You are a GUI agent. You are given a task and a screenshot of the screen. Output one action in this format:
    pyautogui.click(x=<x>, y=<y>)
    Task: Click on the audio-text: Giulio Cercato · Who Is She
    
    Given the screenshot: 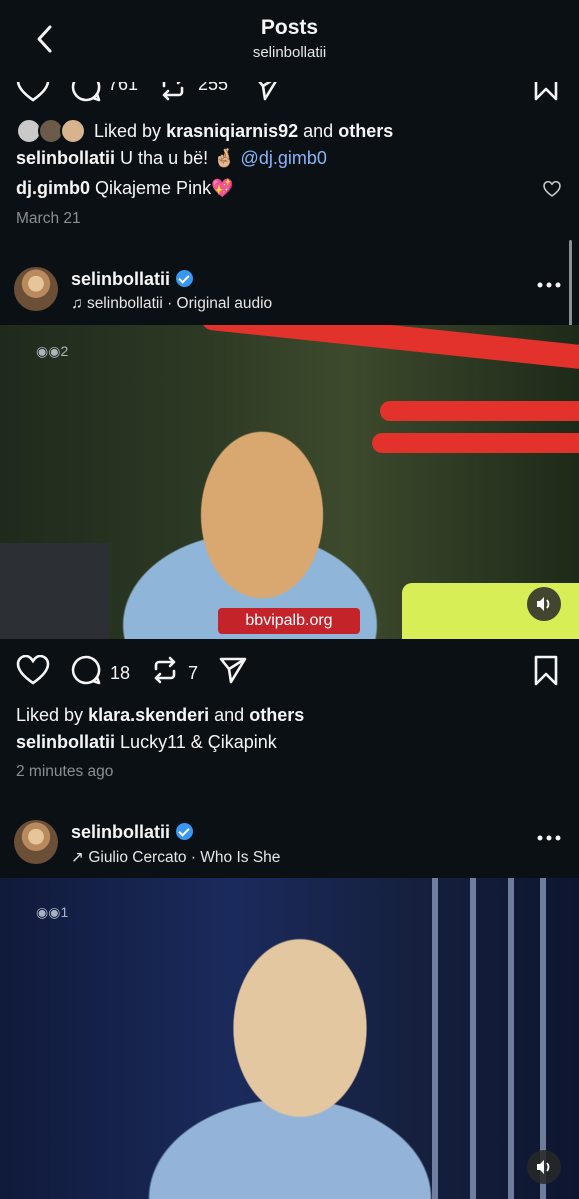 What is the action you would take?
    pyautogui.click(x=184, y=857)
    